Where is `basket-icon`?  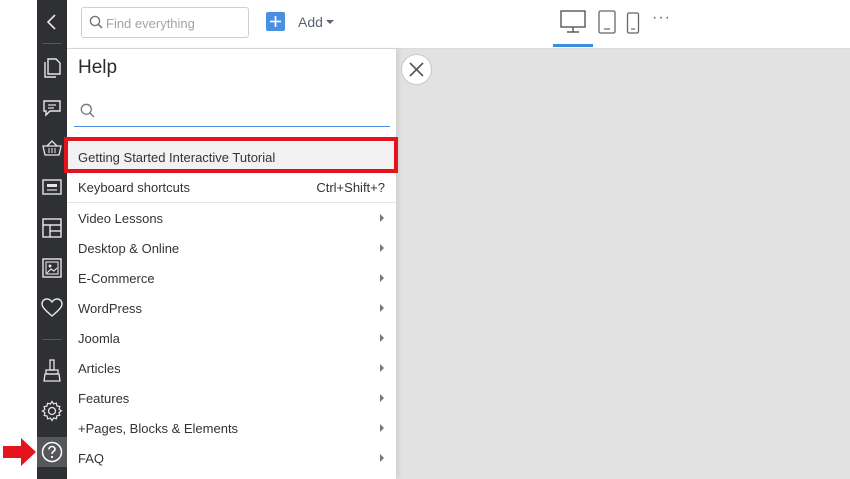 basket-icon is located at coordinates (52, 148).